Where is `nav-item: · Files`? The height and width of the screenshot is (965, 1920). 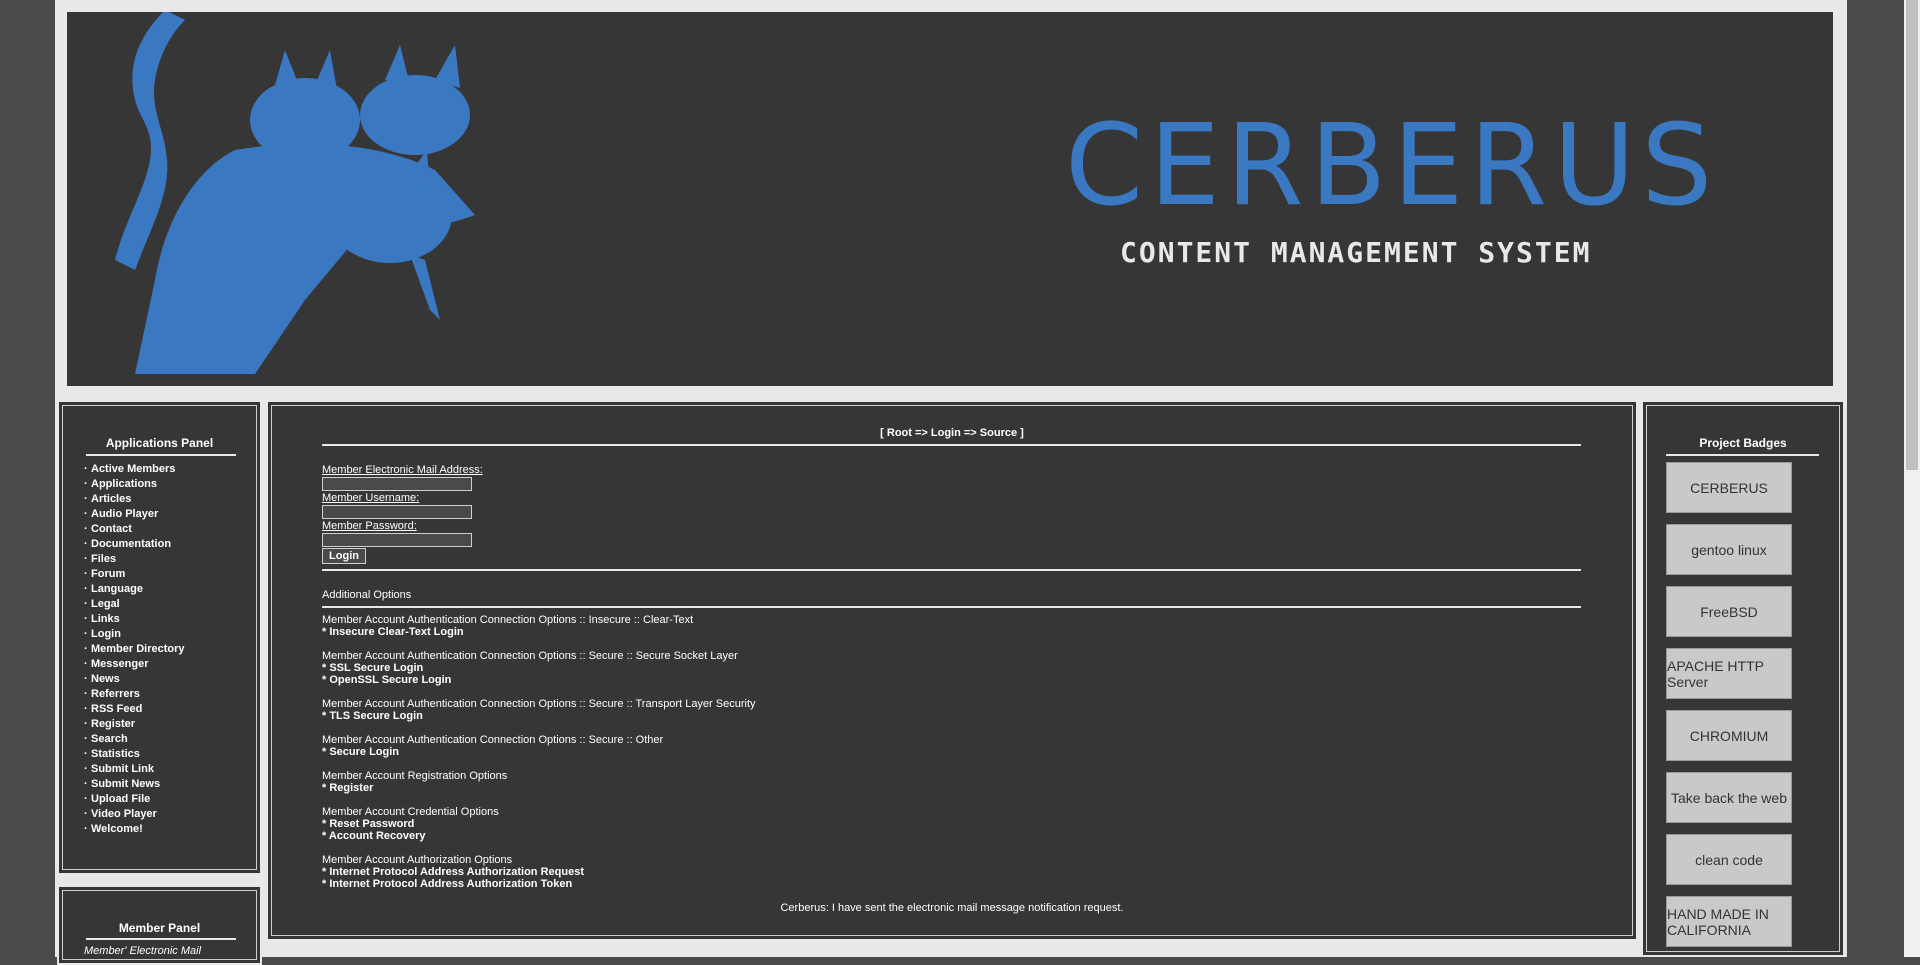 nav-item: · Files is located at coordinates (134, 559).